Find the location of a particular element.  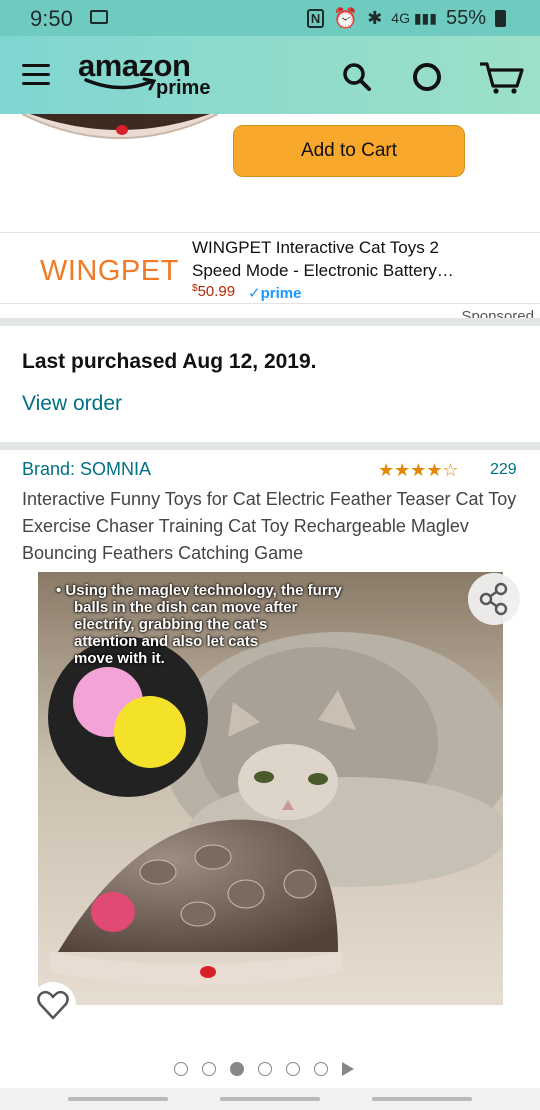

view-order-link: View order is located at coordinates (72, 404).